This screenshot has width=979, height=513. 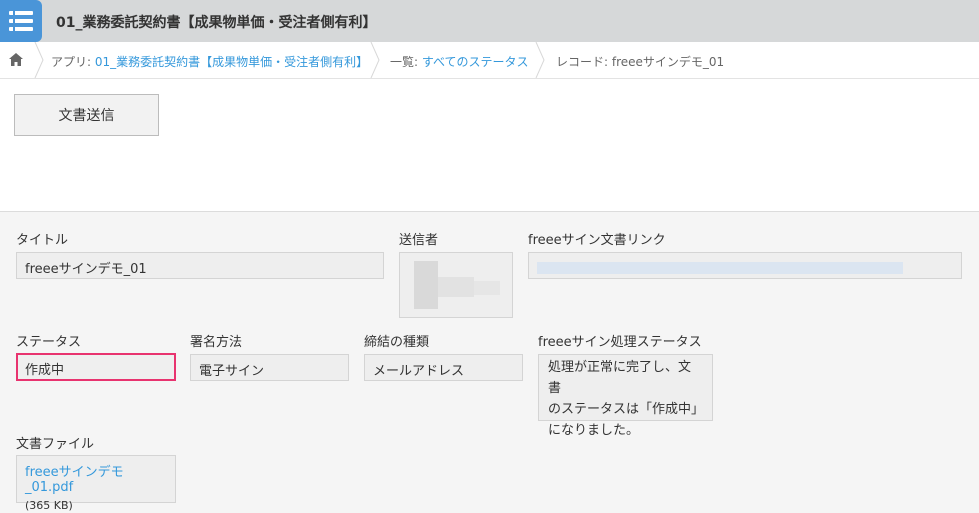 What do you see at coordinates (419, 240) in the screenshot?
I see `sender-label: 送信者` at bounding box center [419, 240].